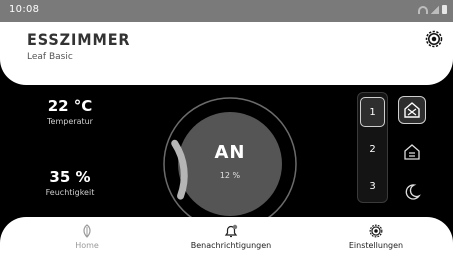 This screenshot has width=453, height=257. Describe the element at coordinates (70, 192) in the screenshot. I see `humidity-label: Feuchtigkeit` at that location.